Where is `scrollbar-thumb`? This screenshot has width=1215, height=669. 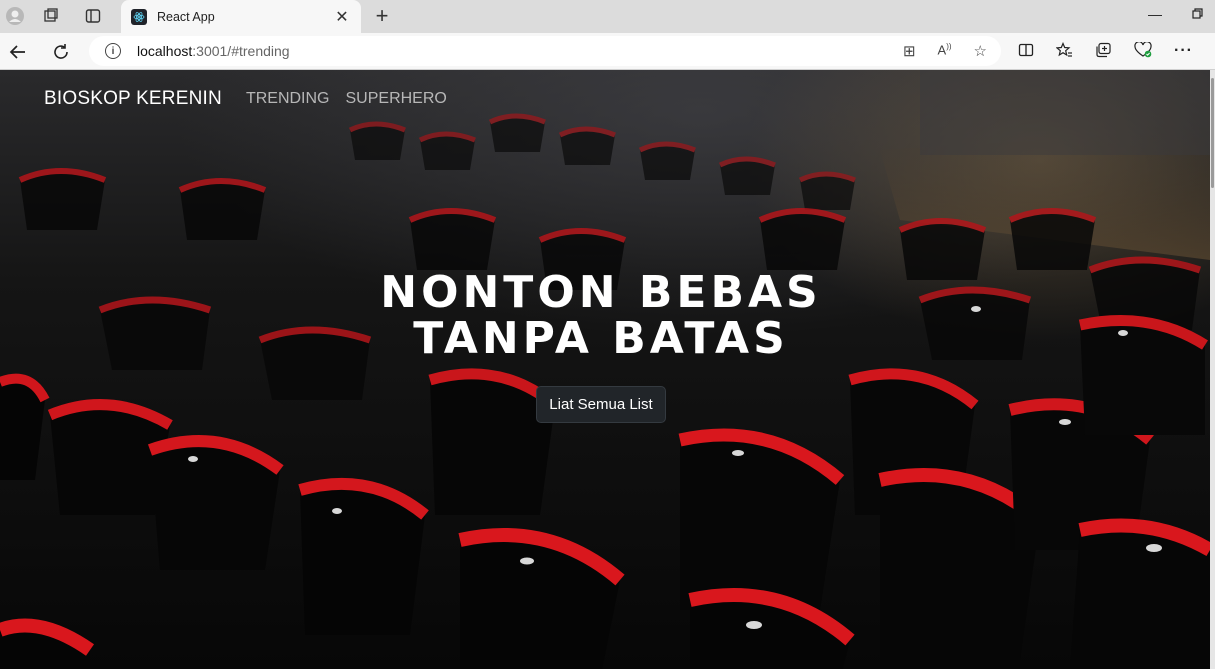
scrollbar-thumb is located at coordinates (1212, 133).